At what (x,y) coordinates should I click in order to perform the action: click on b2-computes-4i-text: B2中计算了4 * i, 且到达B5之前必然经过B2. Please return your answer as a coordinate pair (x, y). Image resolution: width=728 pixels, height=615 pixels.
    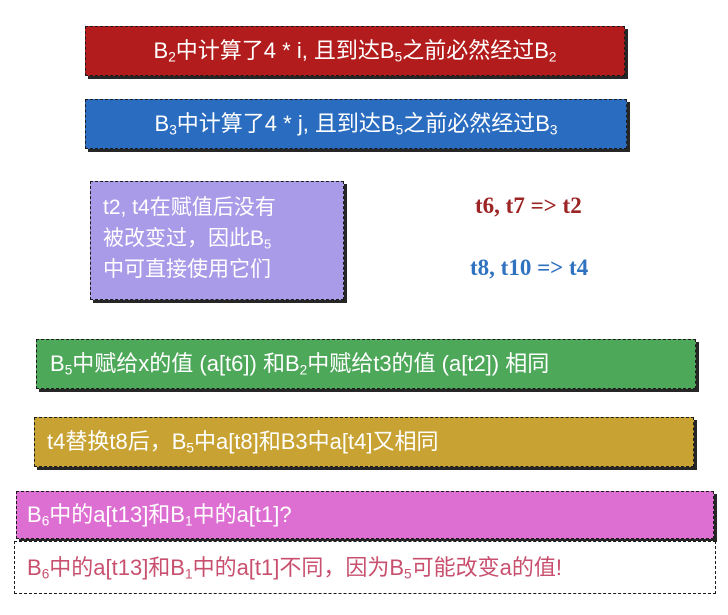
    Looking at the image, I should click on (355, 51).